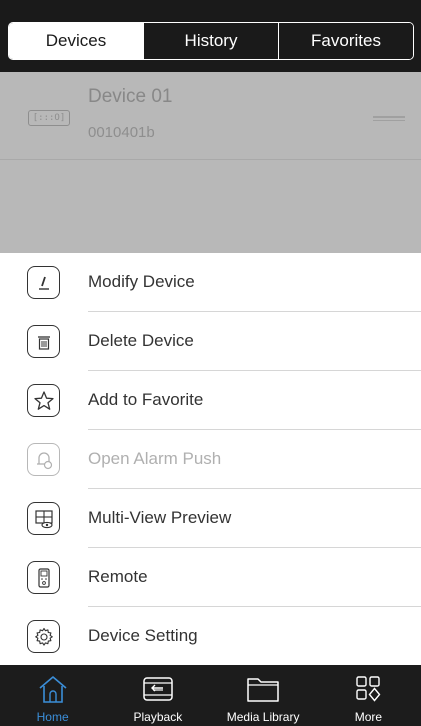 The height and width of the screenshot is (726, 421). Describe the element at coordinates (158, 717) in the screenshot. I see `tab-label: Playback` at that location.